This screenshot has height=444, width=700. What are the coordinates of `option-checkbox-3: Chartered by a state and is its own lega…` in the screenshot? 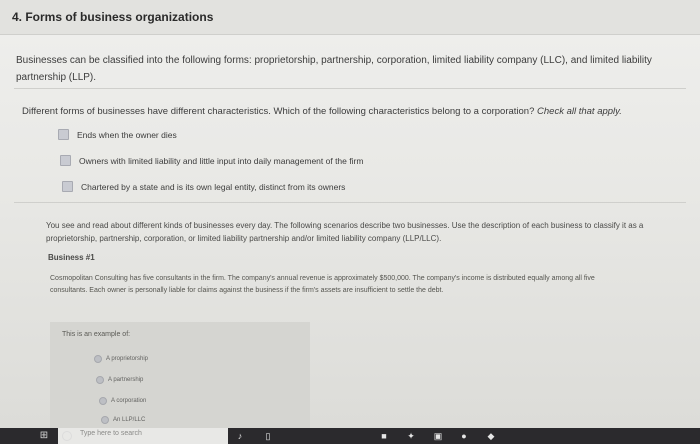 It's located at (203, 186).